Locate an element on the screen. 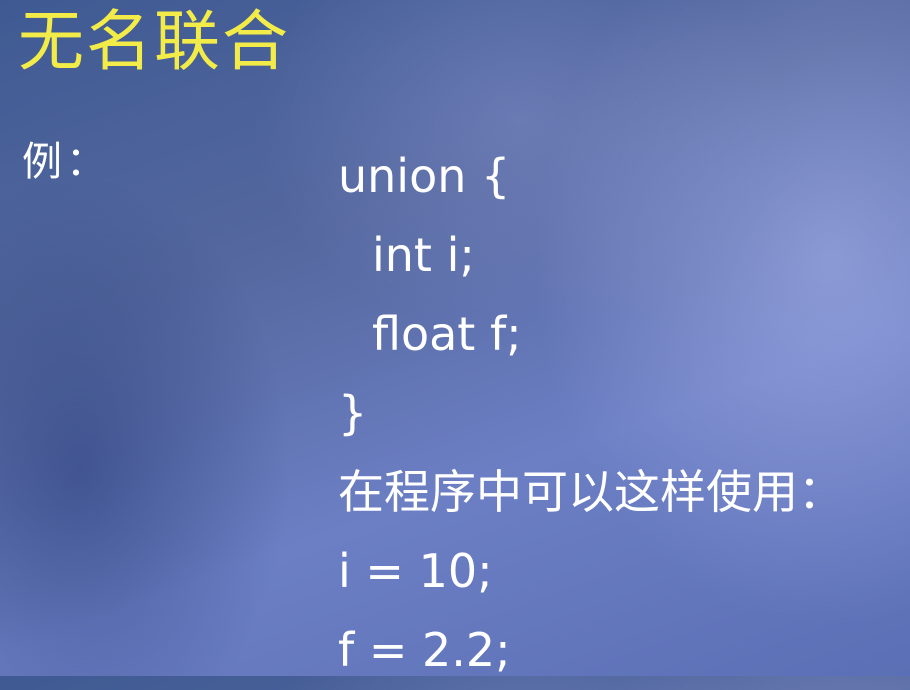 Image resolution: width=910 pixels, height=690 pixels. usage-description: 在程序中可以这样使用： is located at coordinates (591, 492).